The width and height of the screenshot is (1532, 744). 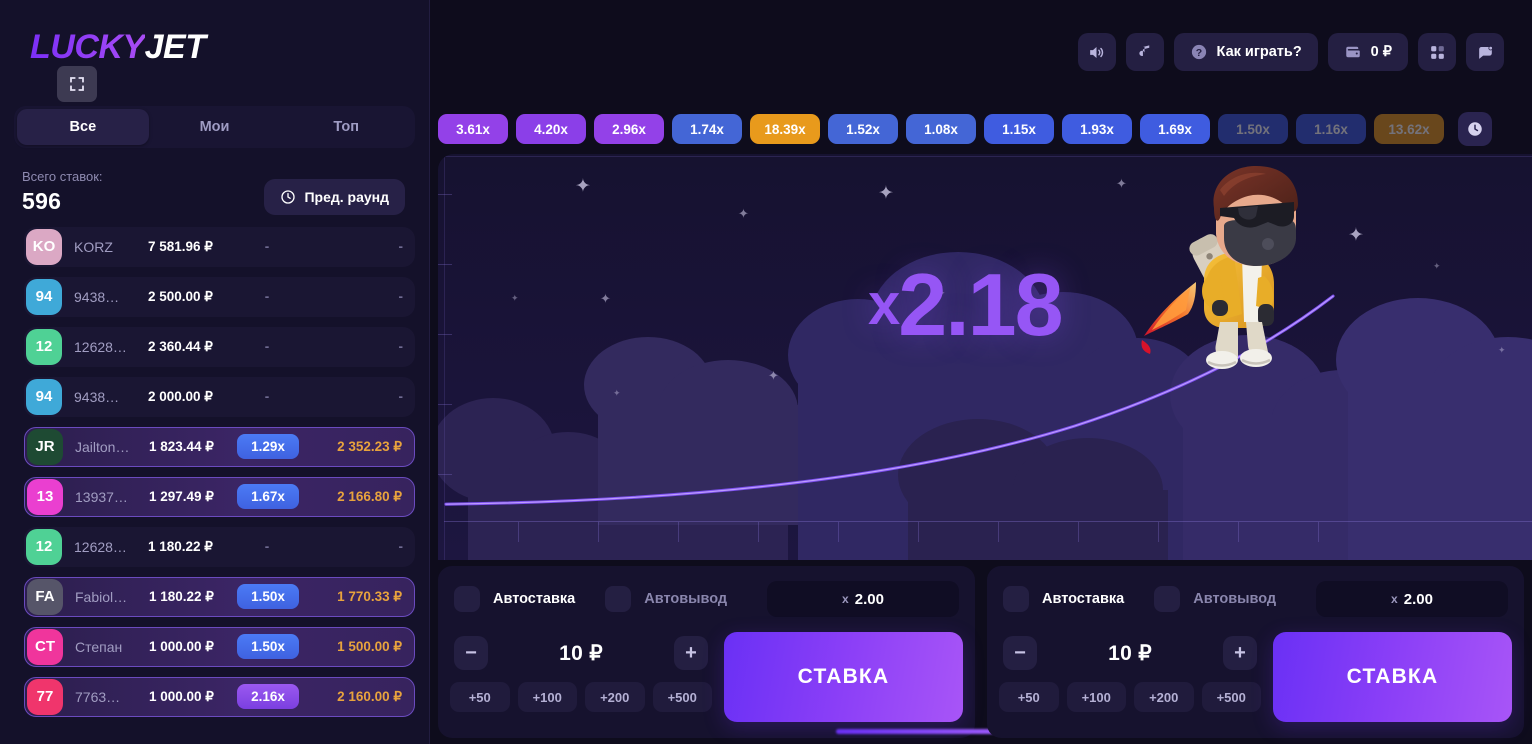 I want to click on avatar: JR, so click(x=45, y=446).